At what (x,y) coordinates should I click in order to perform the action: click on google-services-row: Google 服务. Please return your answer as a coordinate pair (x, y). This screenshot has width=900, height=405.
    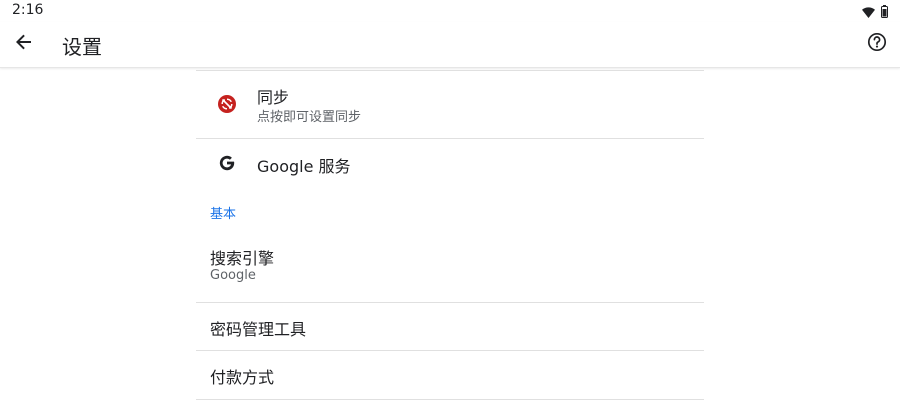
    Looking at the image, I should click on (450, 163).